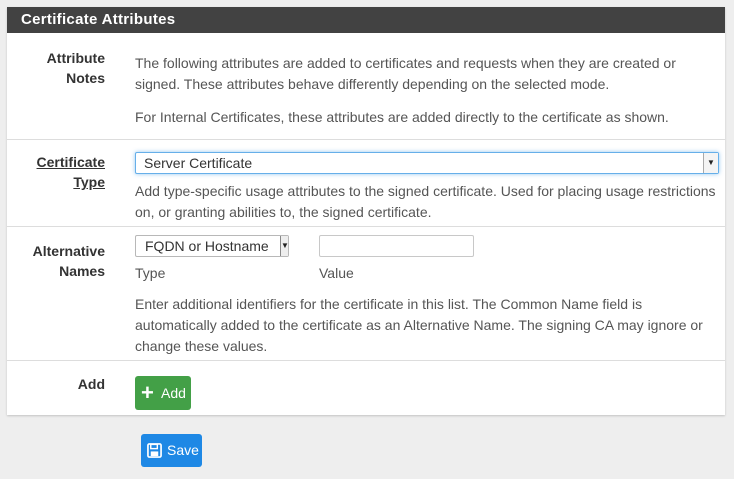 The image size is (734, 479). I want to click on value-sublabel: Value, so click(336, 273).